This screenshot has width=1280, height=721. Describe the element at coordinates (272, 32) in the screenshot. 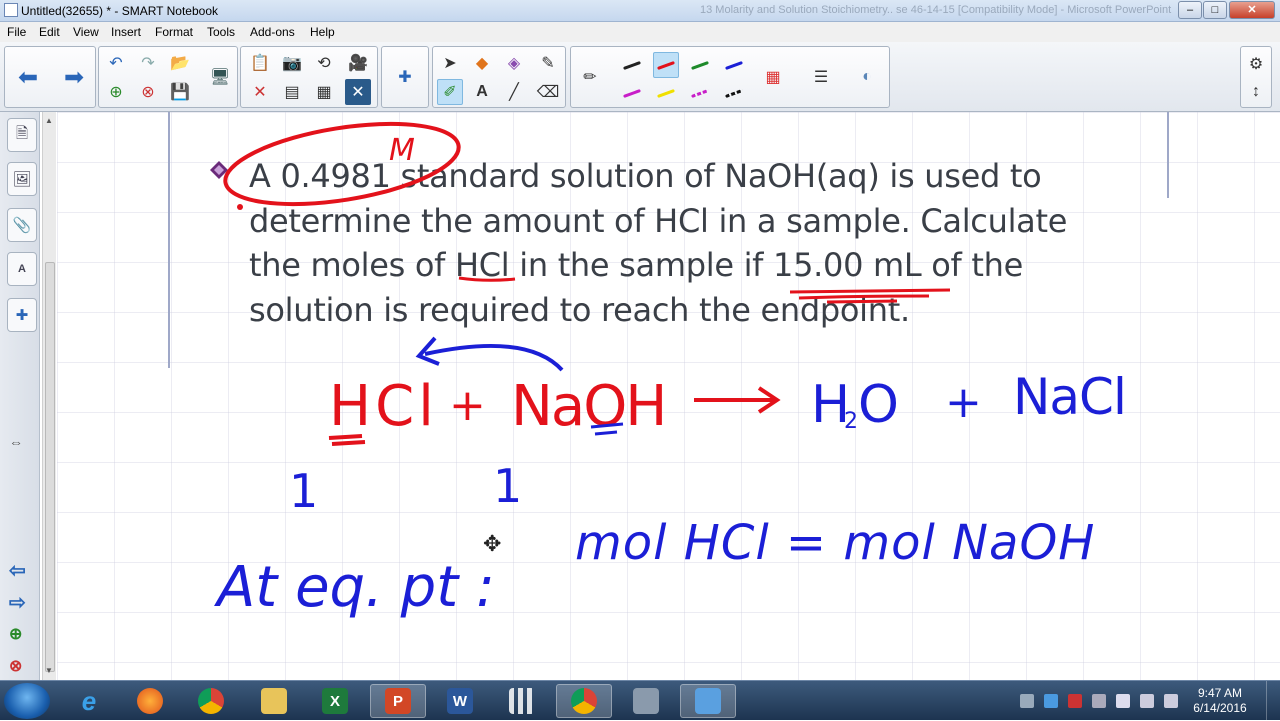

I see `menu-addons: Add-ons` at that location.